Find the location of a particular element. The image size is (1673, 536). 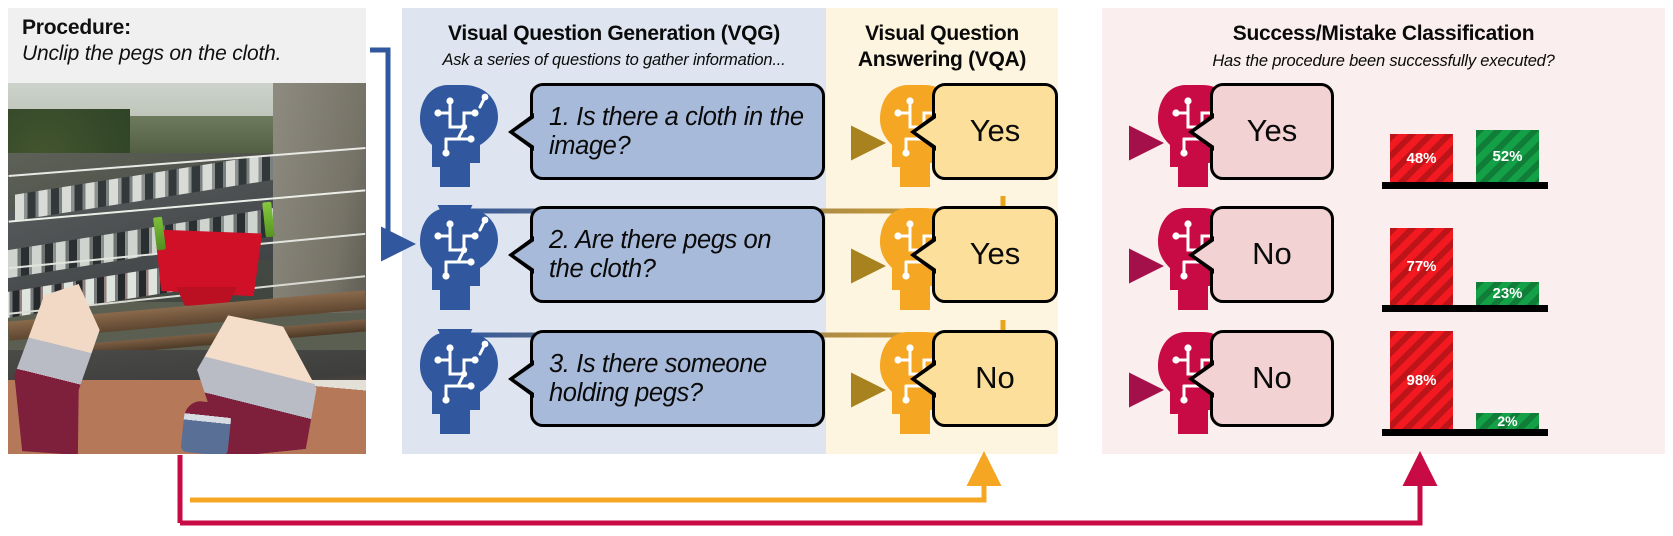

vqa-answer-bubble-1: Yes is located at coordinates (984, 131).